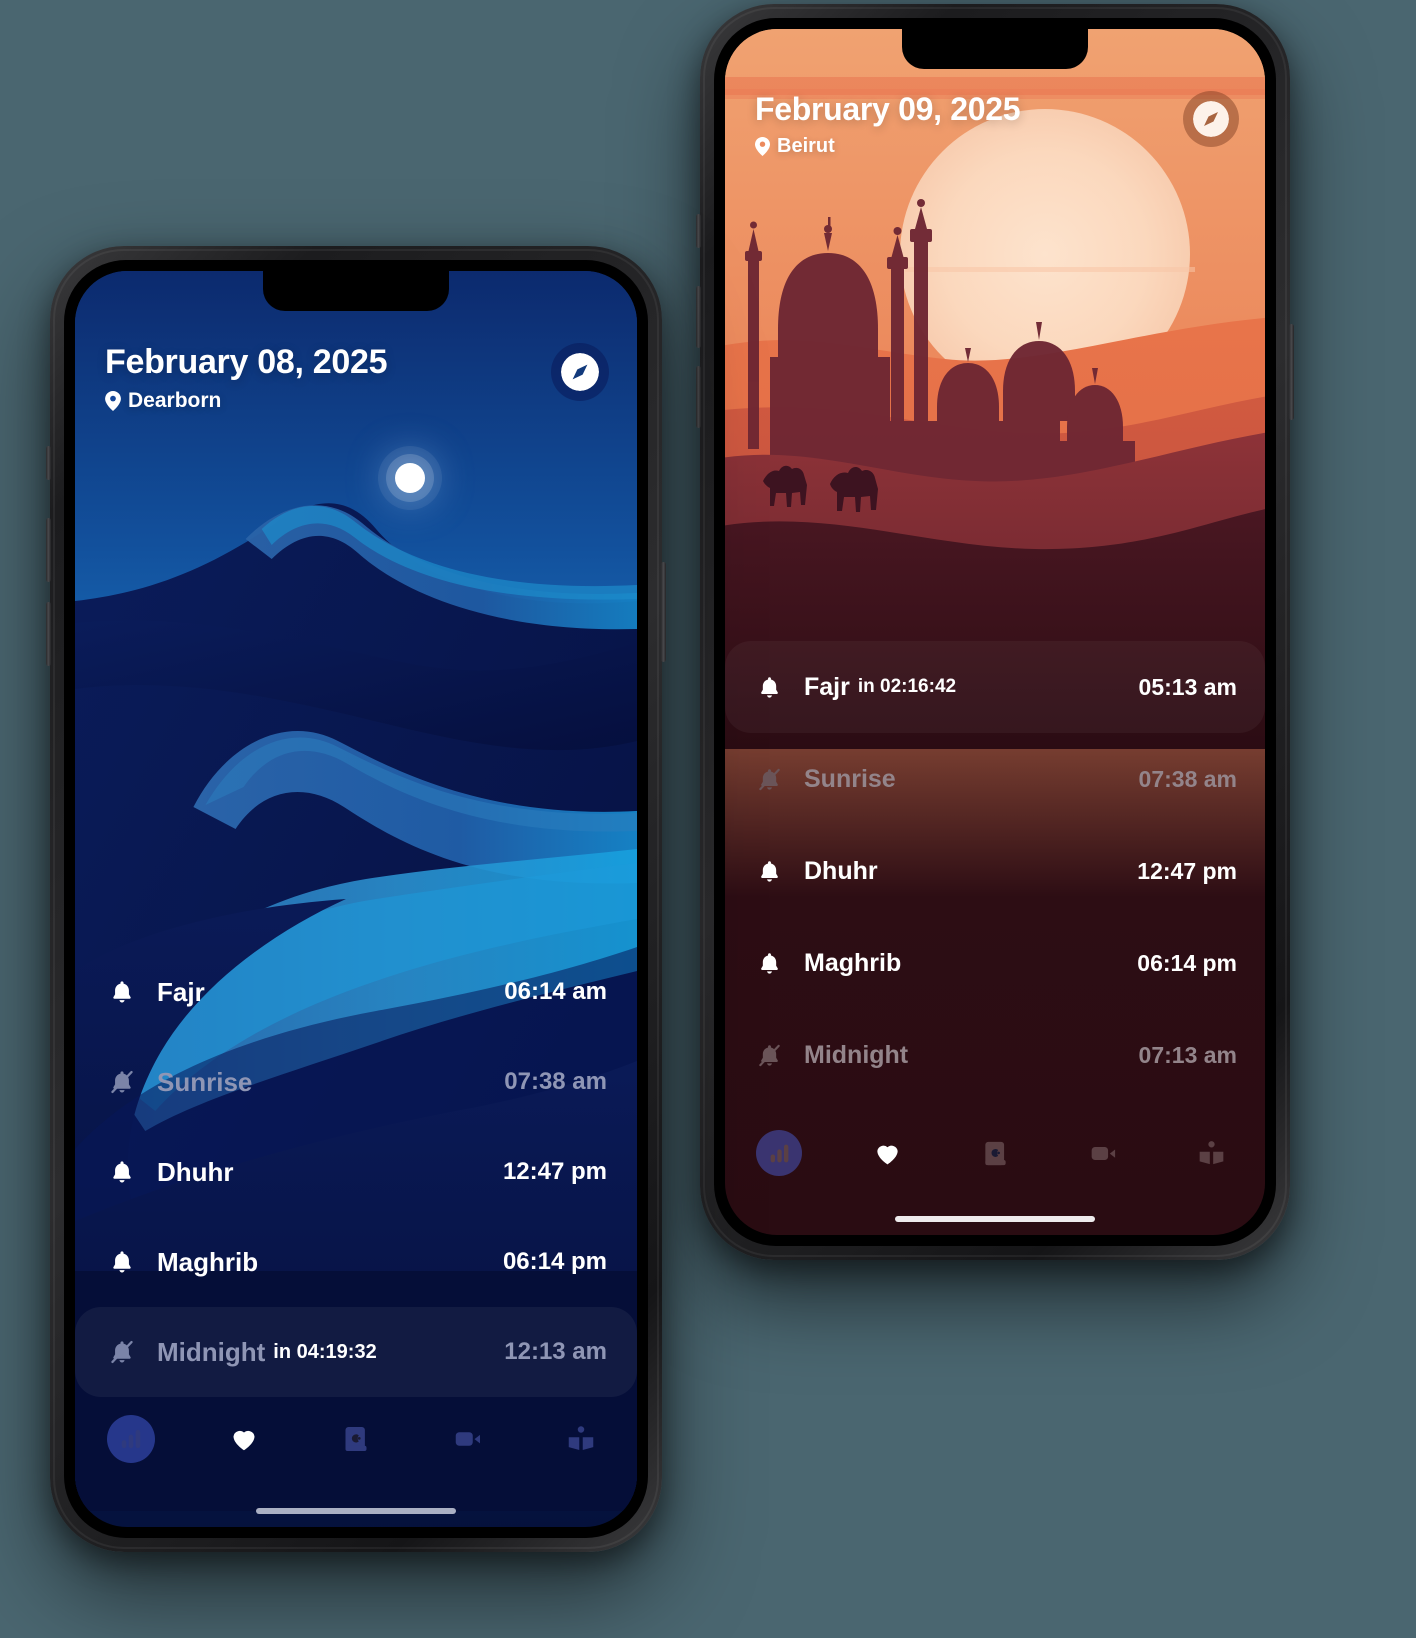 Image resolution: width=1416 pixels, height=1638 pixels. What do you see at coordinates (246, 362) in the screenshot?
I see `page-title-date-left: February 08, 2025` at bounding box center [246, 362].